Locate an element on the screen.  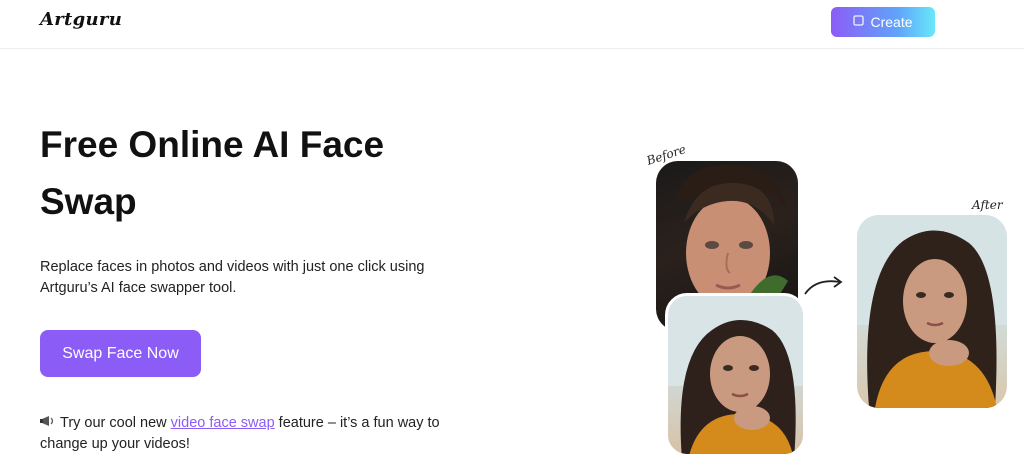
after-face-photo is located at coordinates (932, 311).